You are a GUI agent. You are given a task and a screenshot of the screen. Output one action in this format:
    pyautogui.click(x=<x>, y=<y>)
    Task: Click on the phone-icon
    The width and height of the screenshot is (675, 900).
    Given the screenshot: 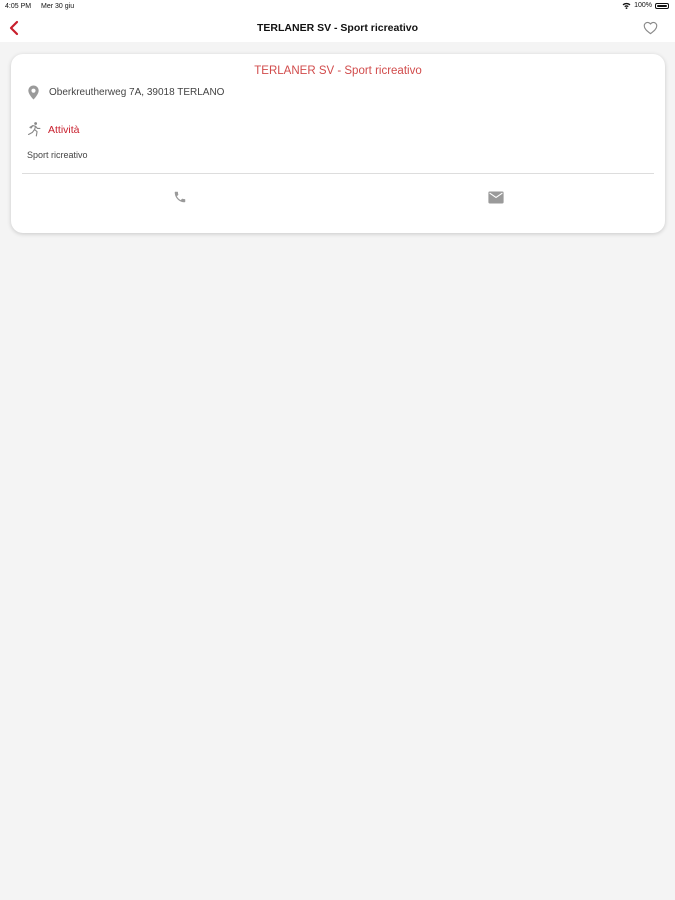 What is the action you would take?
    pyautogui.click(x=180, y=197)
    